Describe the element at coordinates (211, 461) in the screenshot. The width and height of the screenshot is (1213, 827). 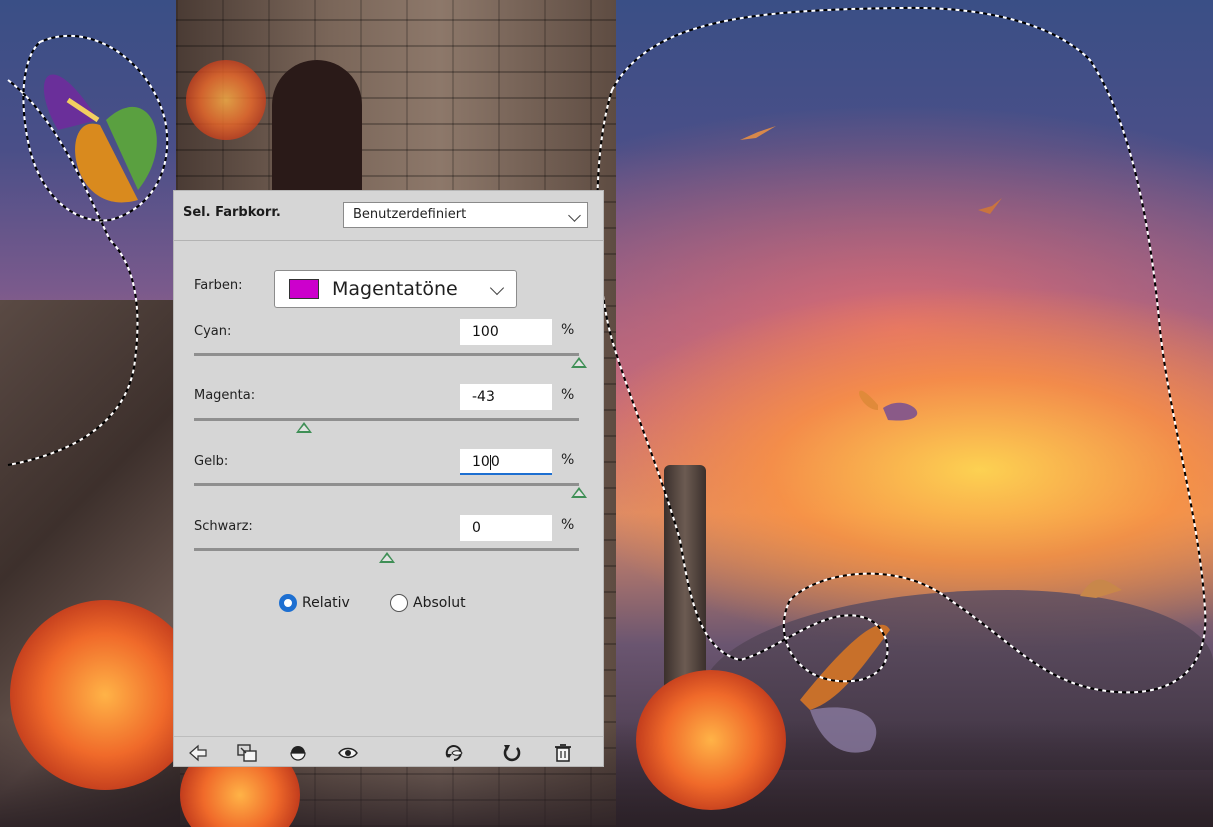
I see `yellow-label: Gelb:` at that location.